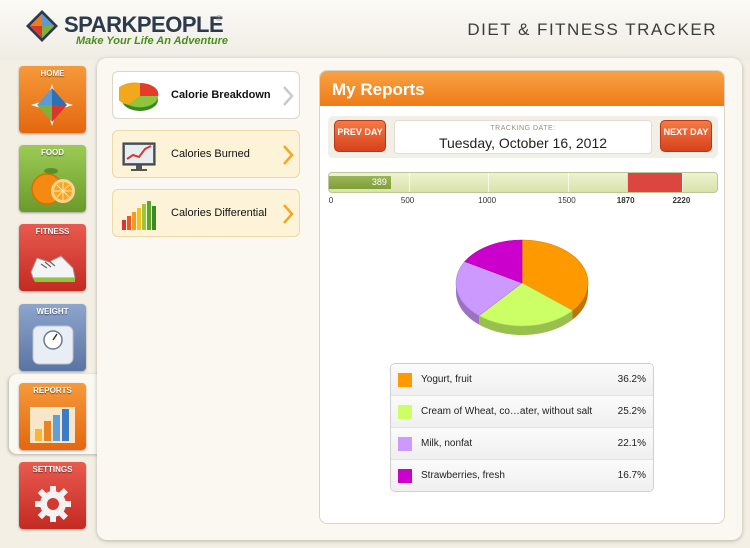 This screenshot has width=750, height=548. What do you see at coordinates (487, 200) in the screenshot?
I see `range-tick-label: 1000` at bounding box center [487, 200].